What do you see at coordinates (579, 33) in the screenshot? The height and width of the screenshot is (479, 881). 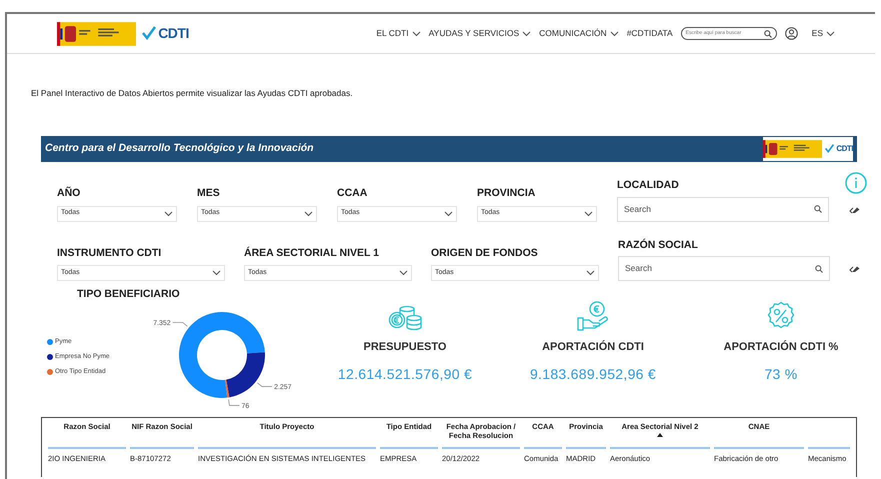 I see `nav-menu-item: COMUNICACIÓN` at bounding box center [579, 33].